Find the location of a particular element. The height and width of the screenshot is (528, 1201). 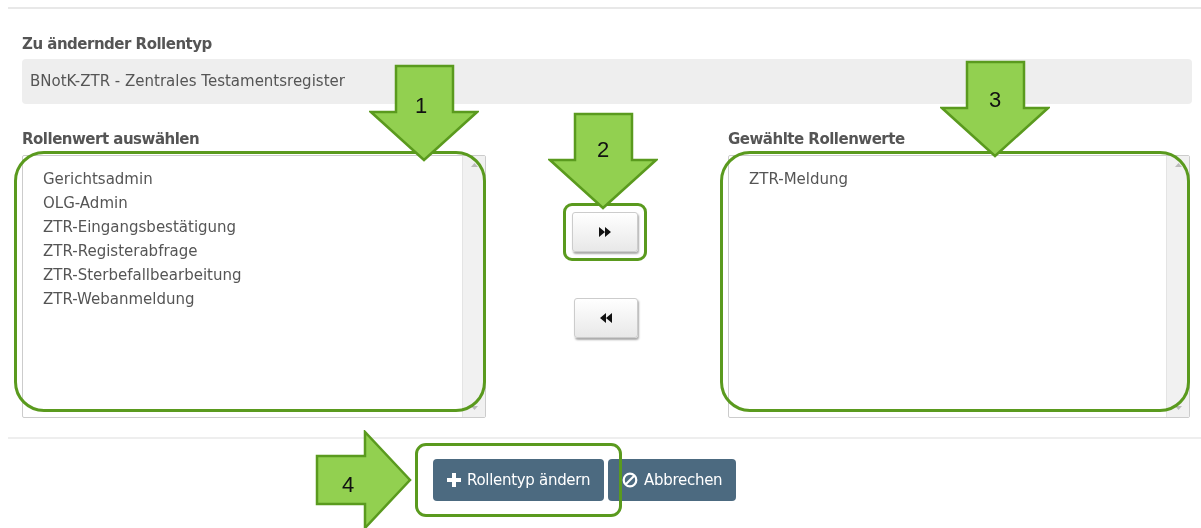

list-item: ZTR-Registerabfrage is located at coordinates (120, 251).